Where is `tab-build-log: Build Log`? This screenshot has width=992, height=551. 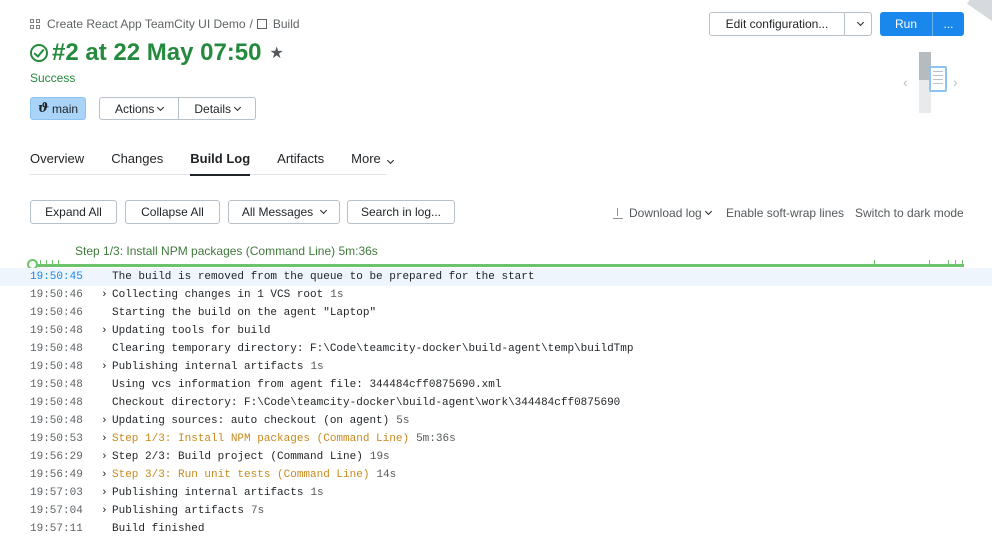 tab-build-log: Build Log is located at coordinates (220, 163).